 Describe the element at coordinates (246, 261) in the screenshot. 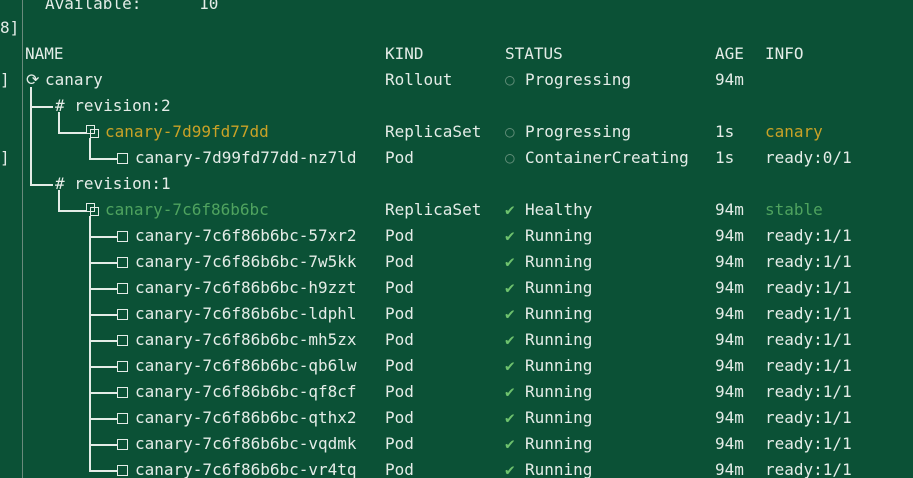

I see `pod-name: canary-7c6f86b6bc-7w5kk` at that location.